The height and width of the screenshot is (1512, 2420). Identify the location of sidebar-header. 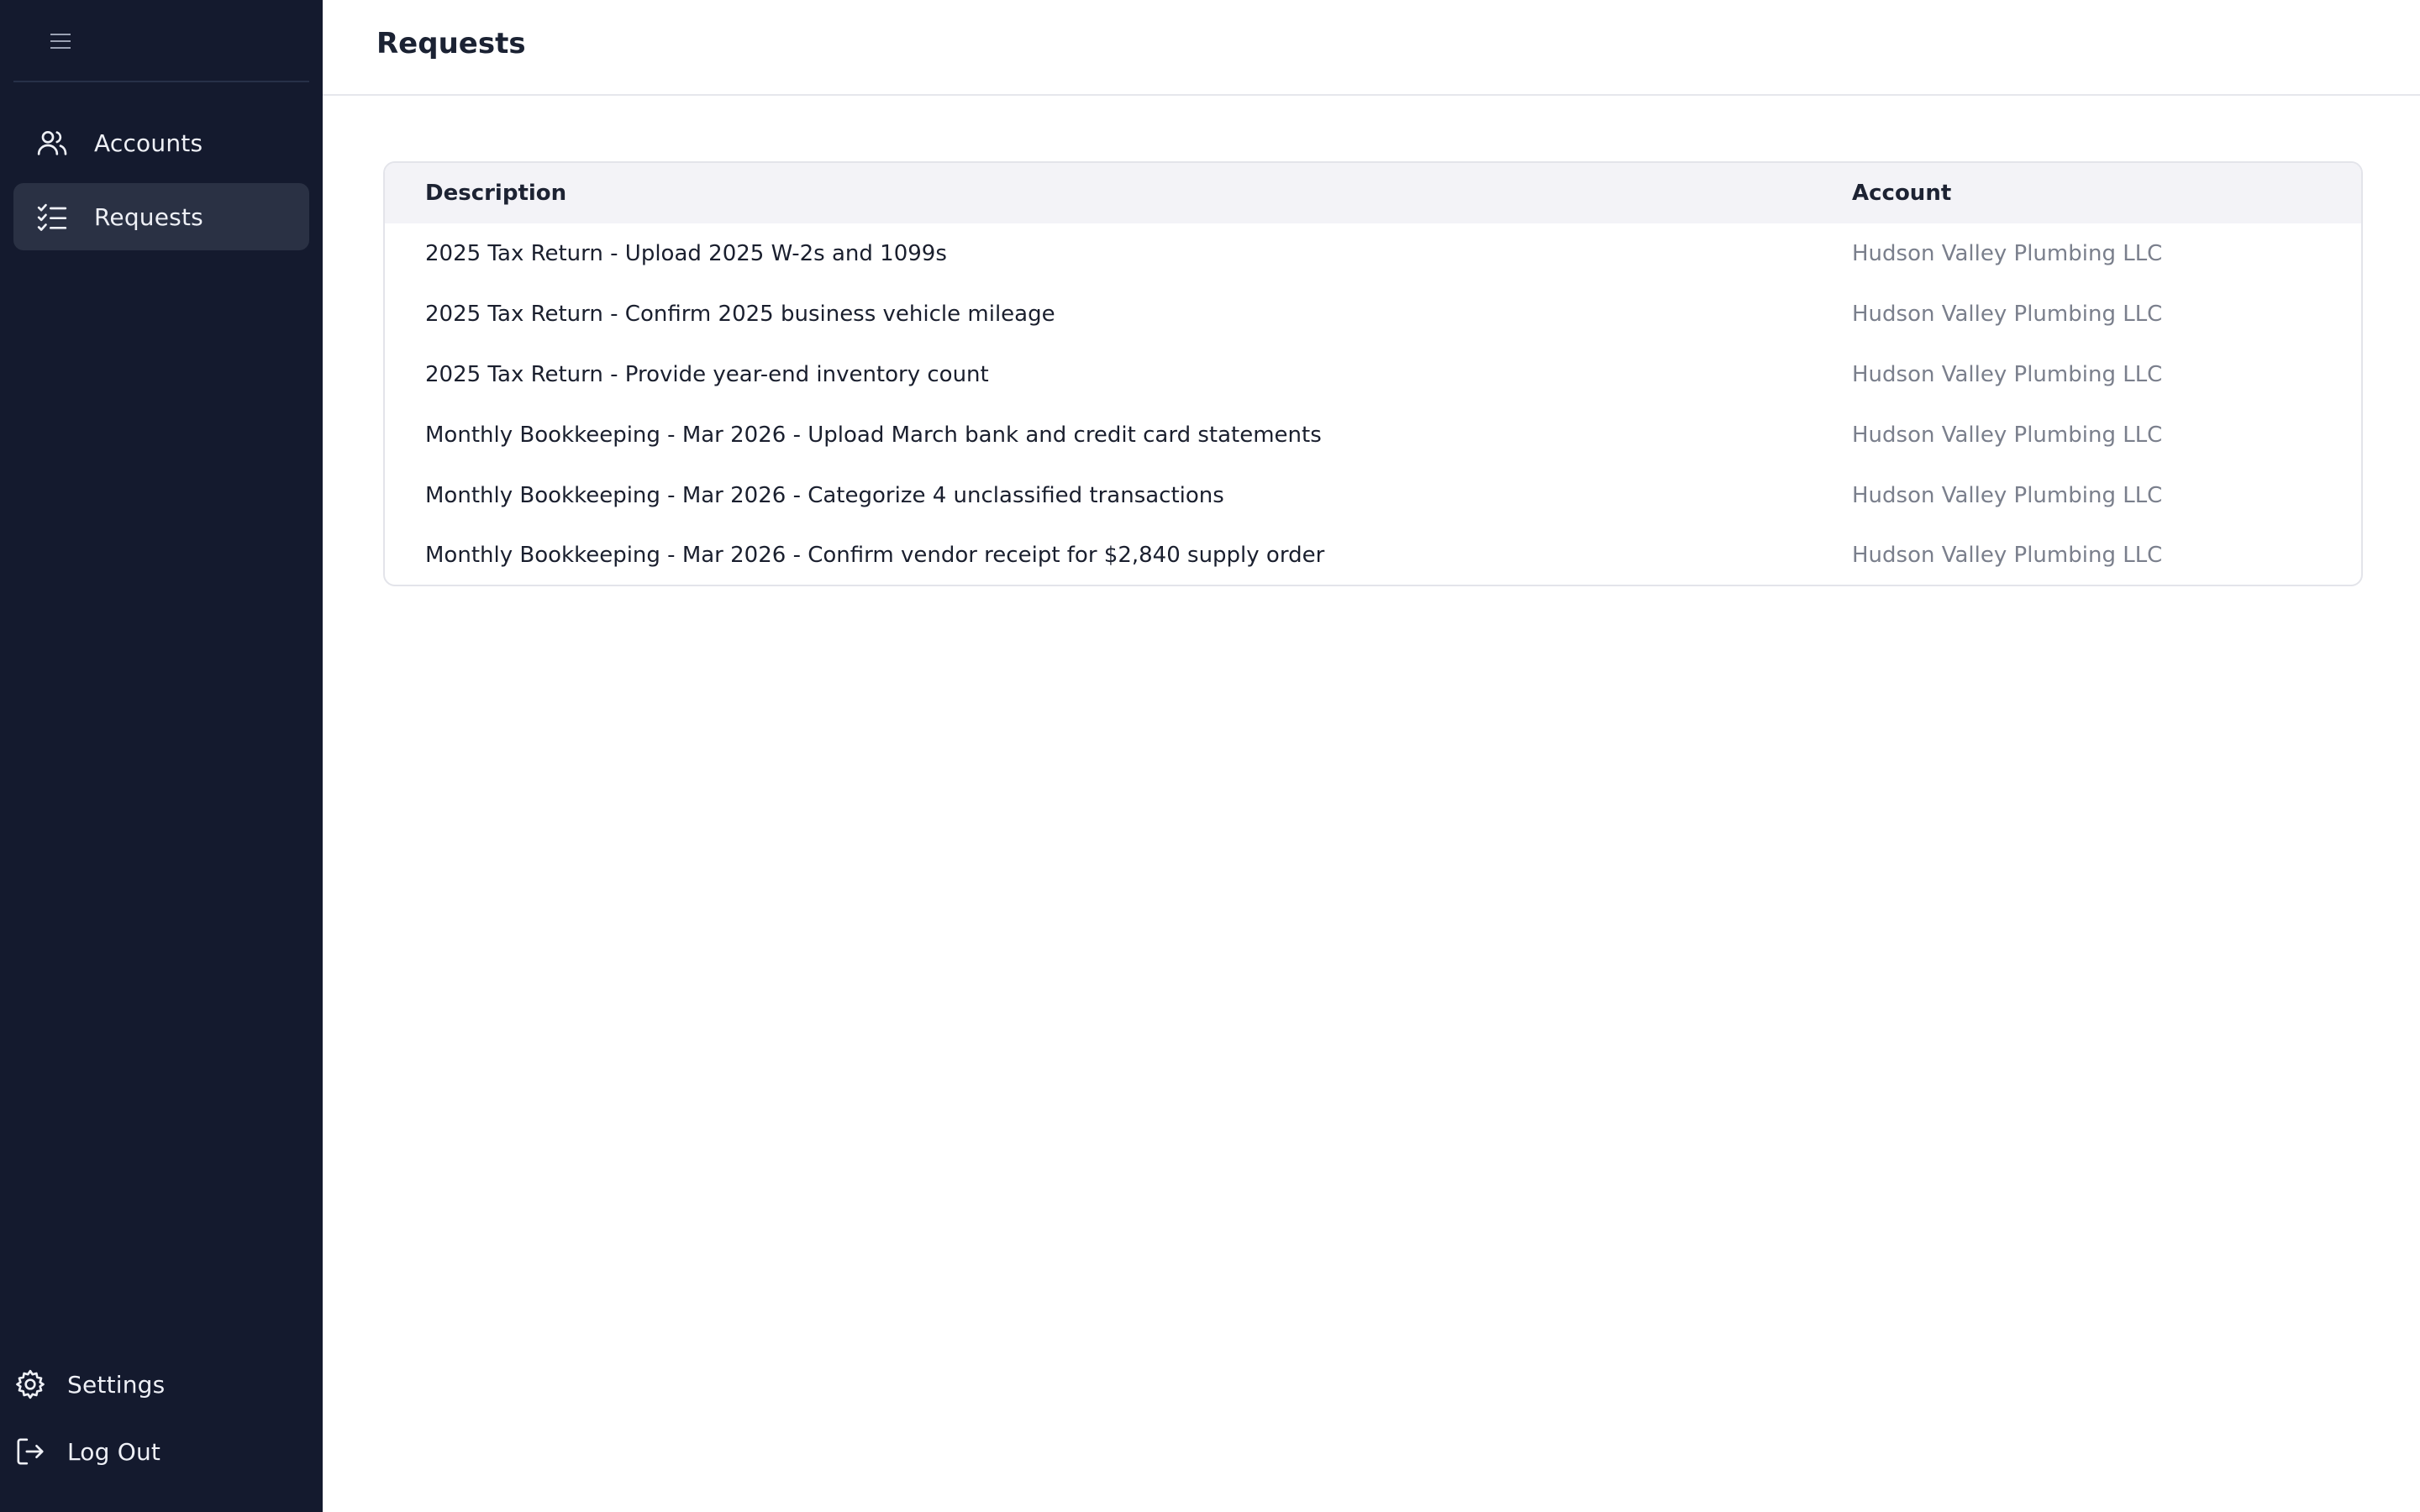
(161, 41).